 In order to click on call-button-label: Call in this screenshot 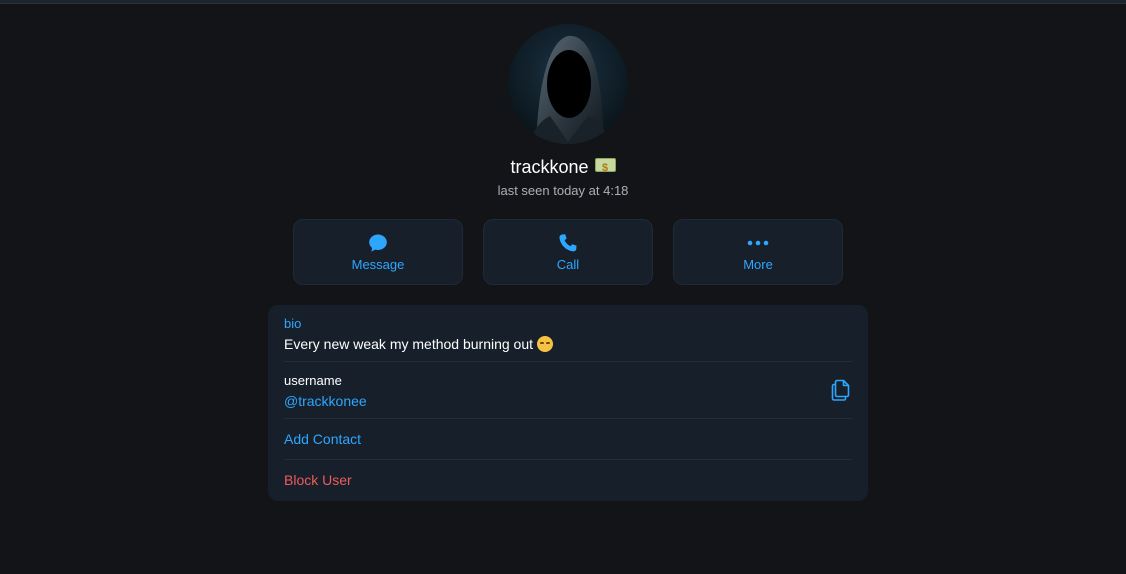, I will do `click(568, 264)`.